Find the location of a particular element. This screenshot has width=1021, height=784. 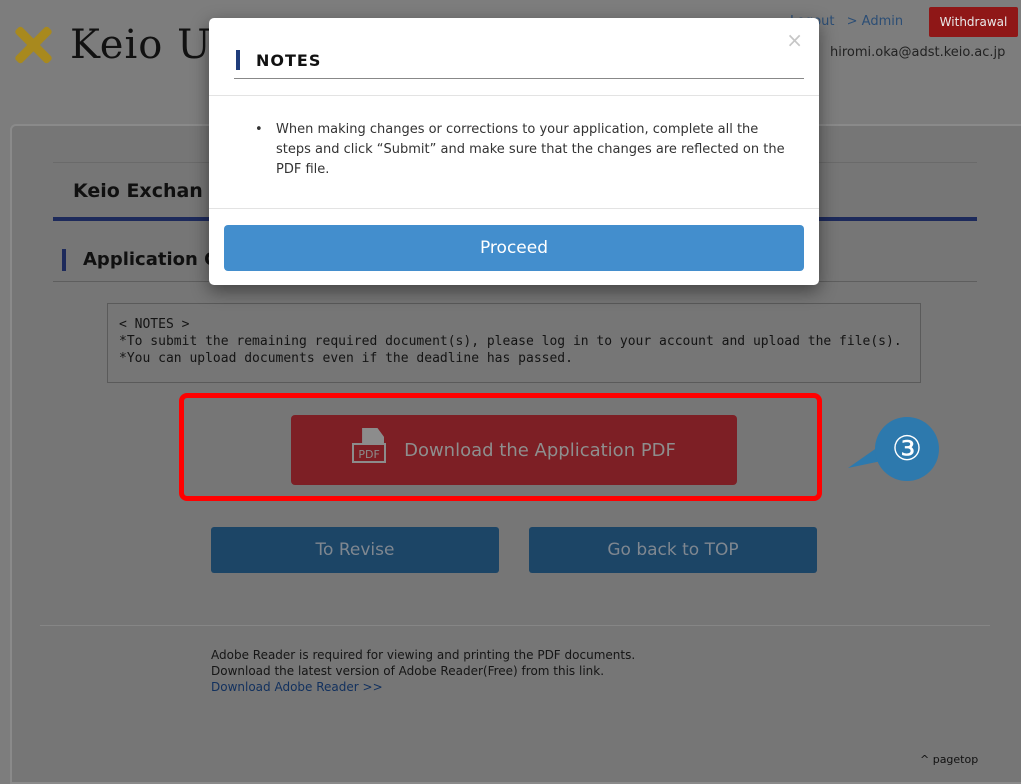

divider is located at coordinates (515, 625).